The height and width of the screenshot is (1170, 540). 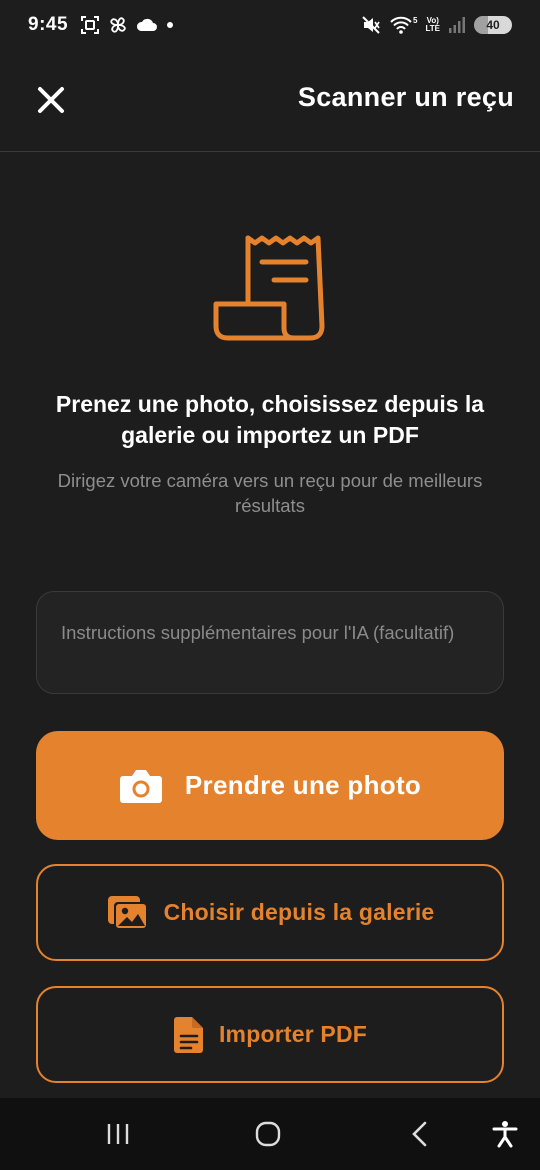 I want to click on ai-instructions-field, so click(x=270, y=642).